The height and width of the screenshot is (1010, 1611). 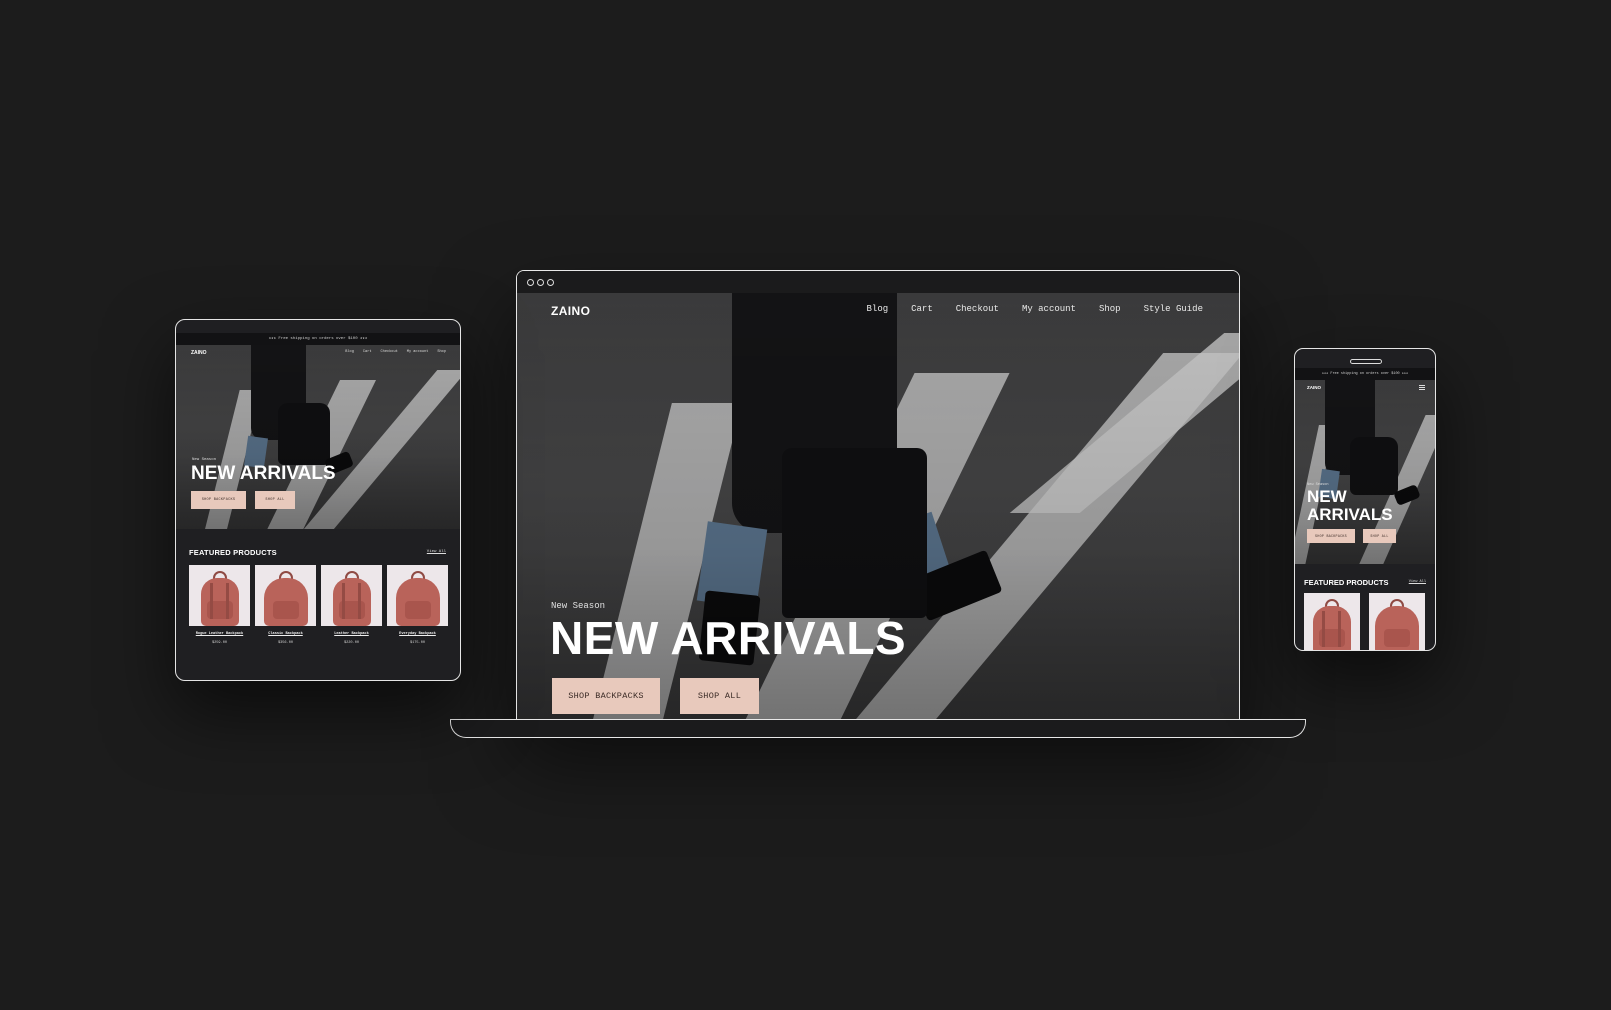 I want to click on product-card: Rogue Leather Backpack $259.00, so click(x=219, y=605).